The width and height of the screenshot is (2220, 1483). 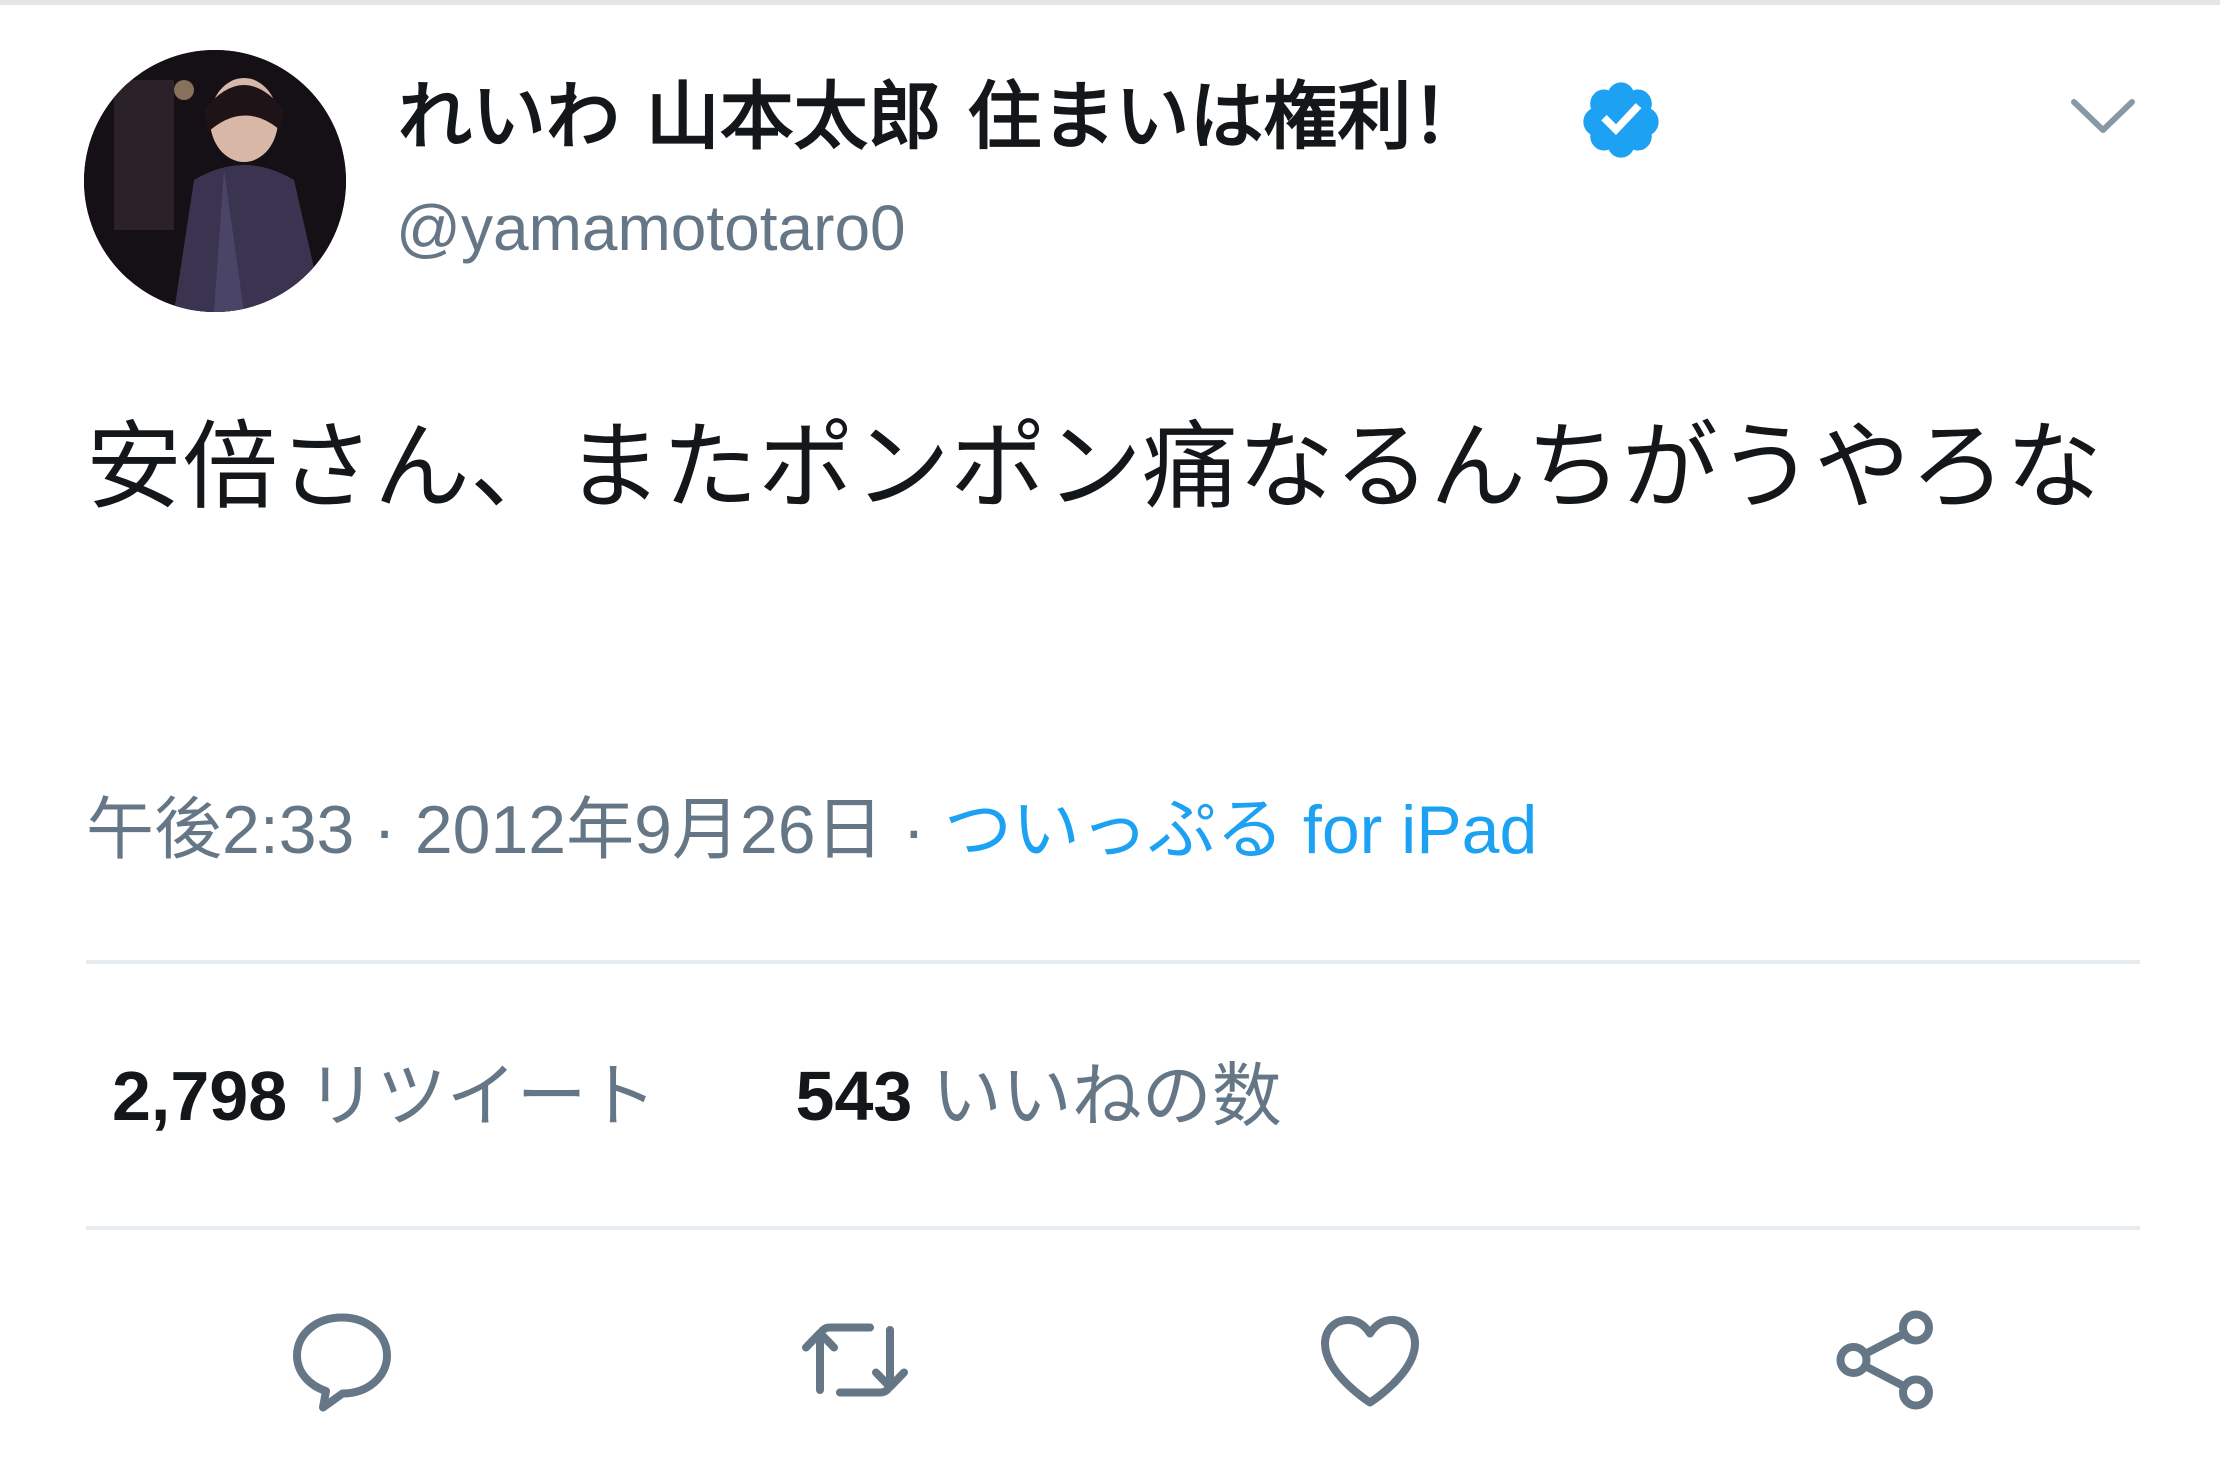 What do you see at coordinates (481, 1096) in the screenshot?
I see `retweets-label: リツイート` at bounding box center [481, 1096].